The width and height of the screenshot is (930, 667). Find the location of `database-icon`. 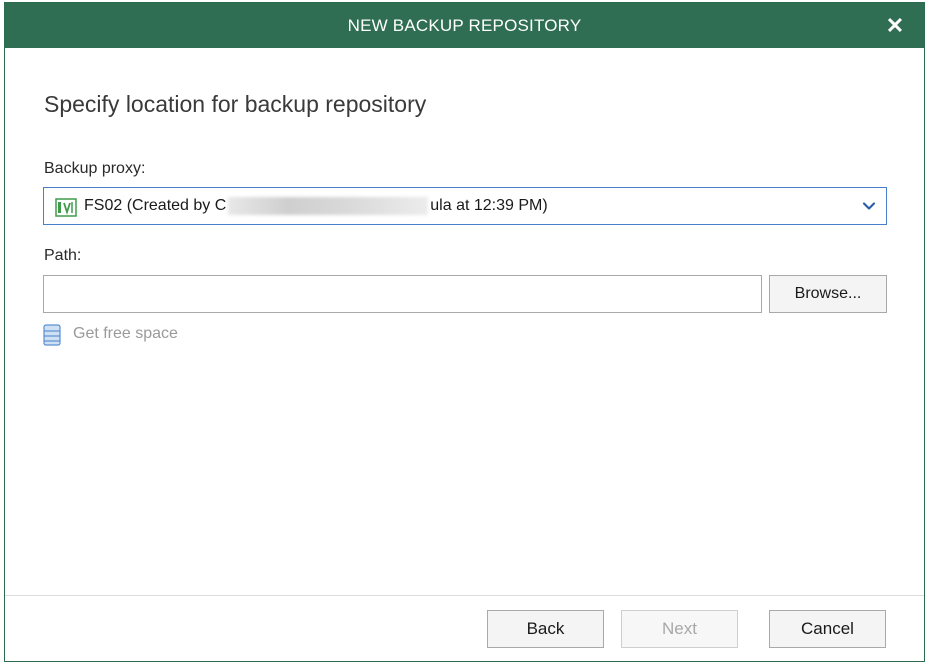

database-icon is located at coordinates (52, 335).